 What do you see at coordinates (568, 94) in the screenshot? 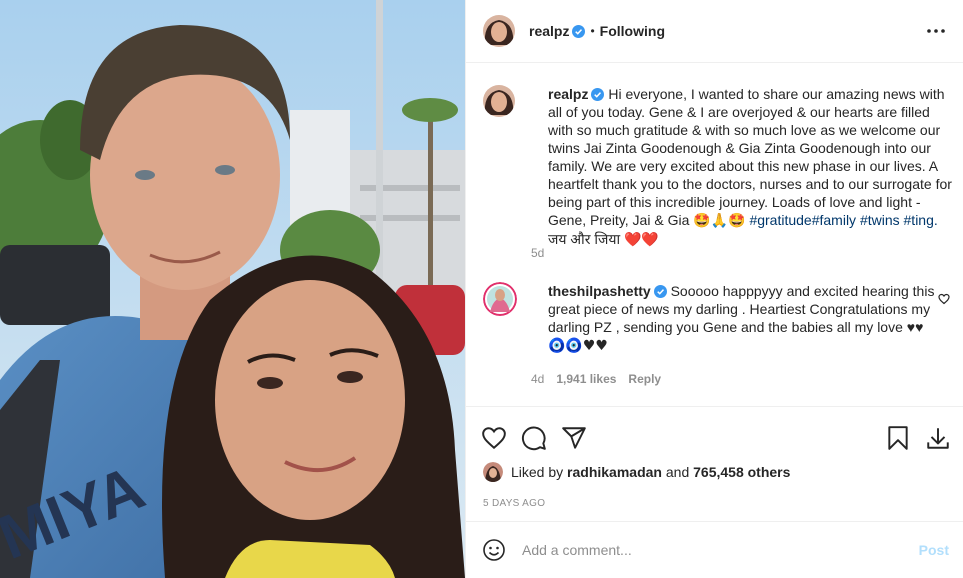
I see `caption-username: realpz` at bounding box center [568, 94].